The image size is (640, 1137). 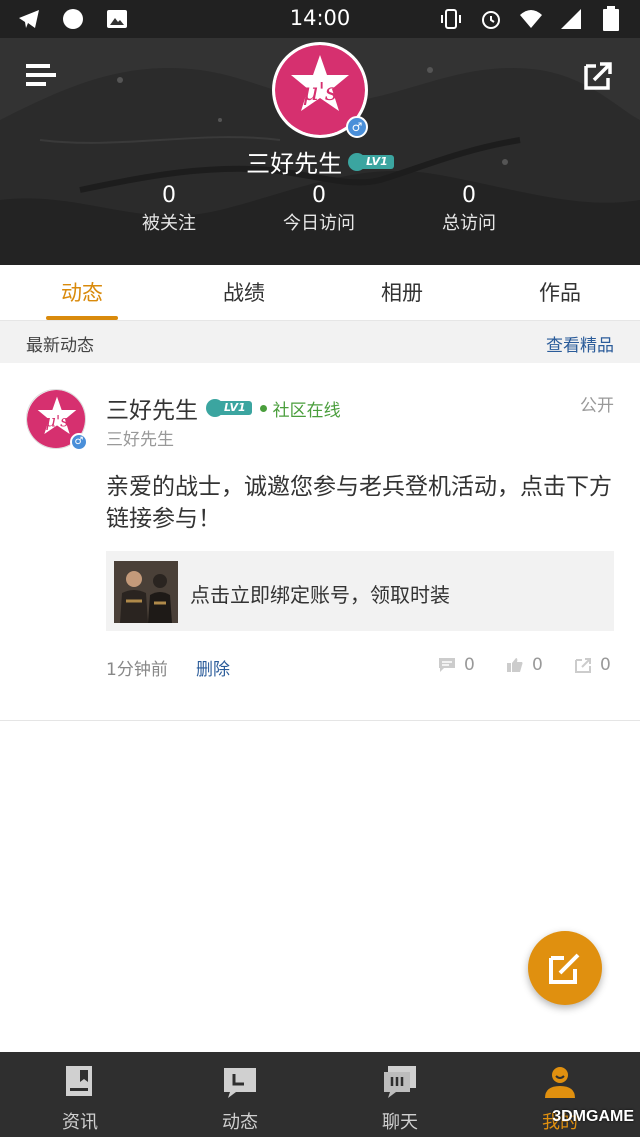 I want to click on signal-icon, so click(x=571, y=19).